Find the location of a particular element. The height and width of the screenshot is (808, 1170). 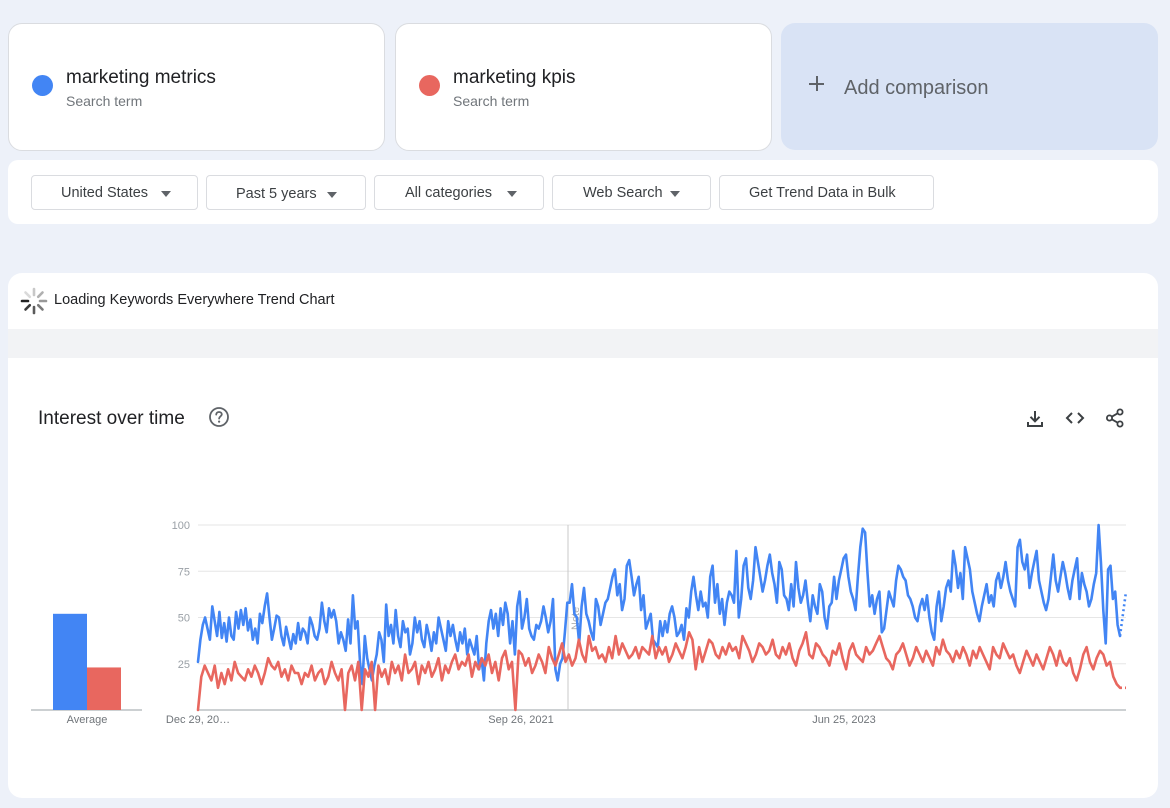

bulk-trend-data-button: Get Trend Data in Bulk is located at coordinates (826, 192).